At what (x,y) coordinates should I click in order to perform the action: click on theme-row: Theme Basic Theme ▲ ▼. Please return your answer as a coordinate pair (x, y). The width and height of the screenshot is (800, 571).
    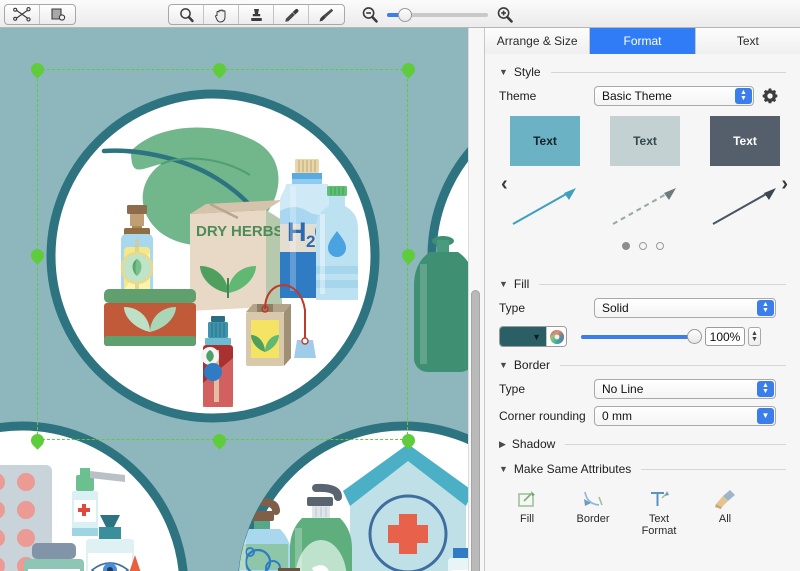
    Looking at the image, I should click on (642, 96).